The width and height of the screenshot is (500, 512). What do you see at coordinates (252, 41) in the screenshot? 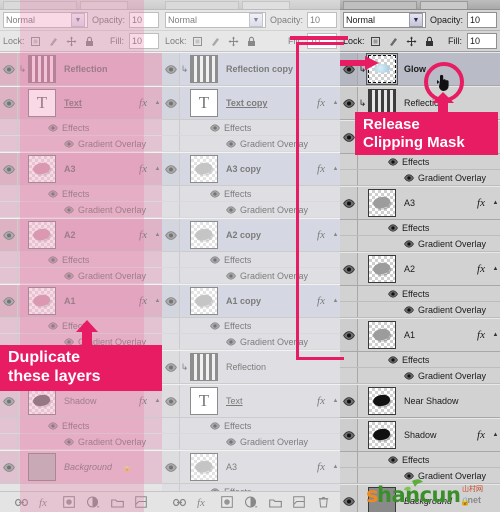
I see `lock-all-icon` at bounding box center [252, 41].